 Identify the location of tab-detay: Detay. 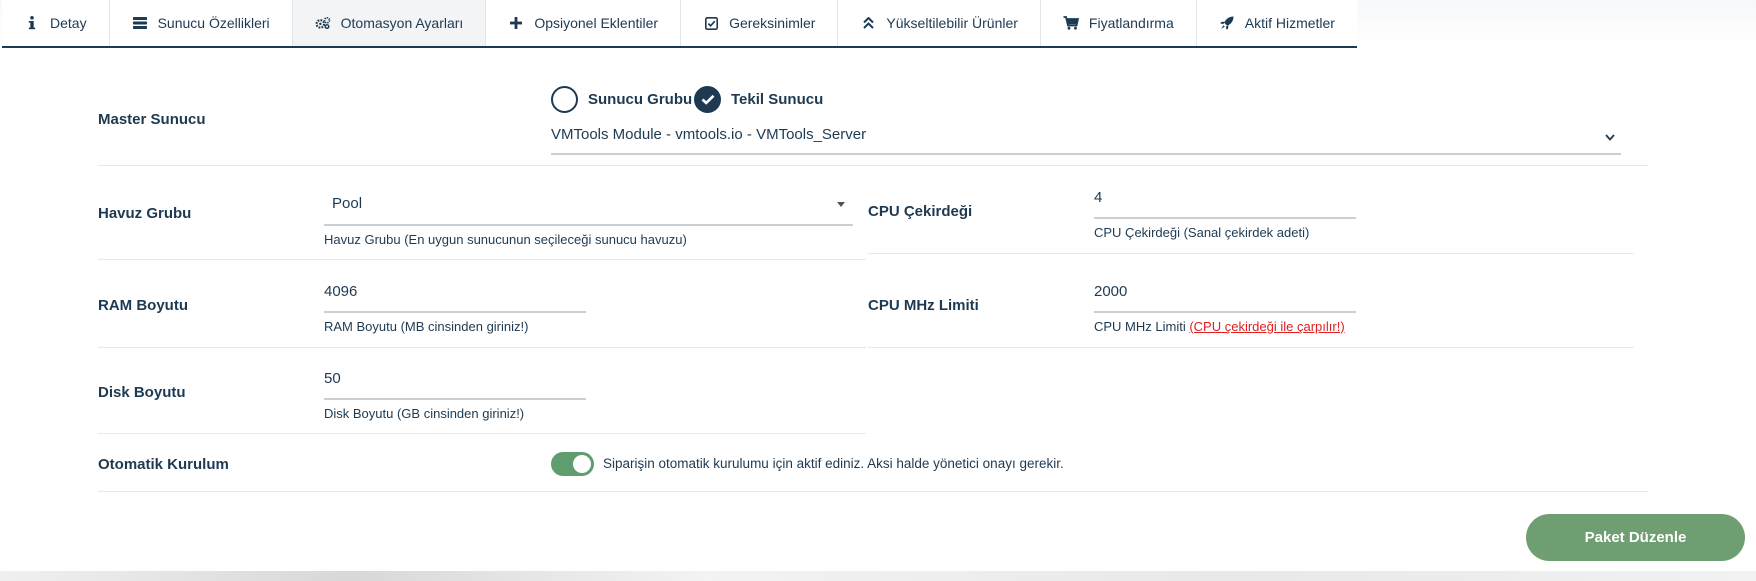
(56, 23).